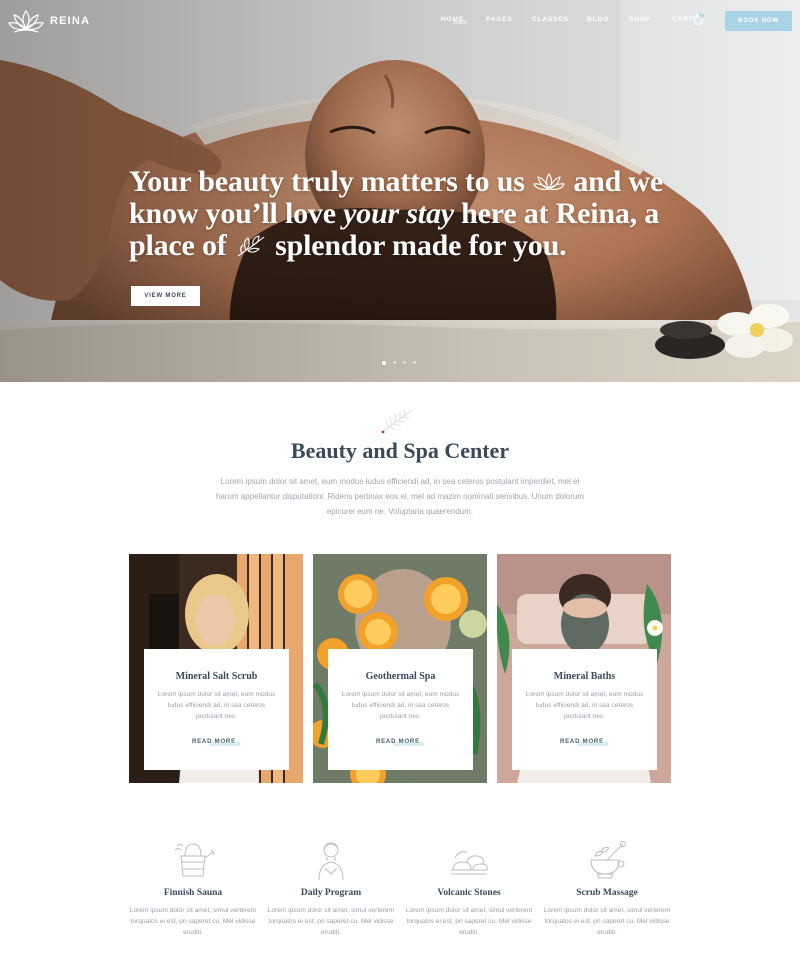 The image size is (800, 953). I want to click on nav-item-cart: CART, so click(683, 19).